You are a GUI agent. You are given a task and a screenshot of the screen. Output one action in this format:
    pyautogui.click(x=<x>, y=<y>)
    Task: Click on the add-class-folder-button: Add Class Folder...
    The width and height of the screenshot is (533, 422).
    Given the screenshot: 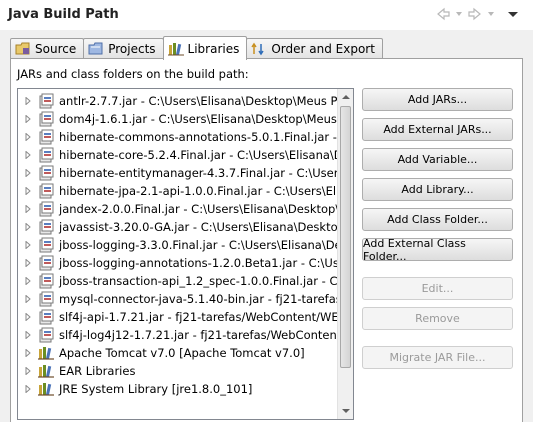 What is the action you would take?
    pyautogui.click(x=437, y=219)
    